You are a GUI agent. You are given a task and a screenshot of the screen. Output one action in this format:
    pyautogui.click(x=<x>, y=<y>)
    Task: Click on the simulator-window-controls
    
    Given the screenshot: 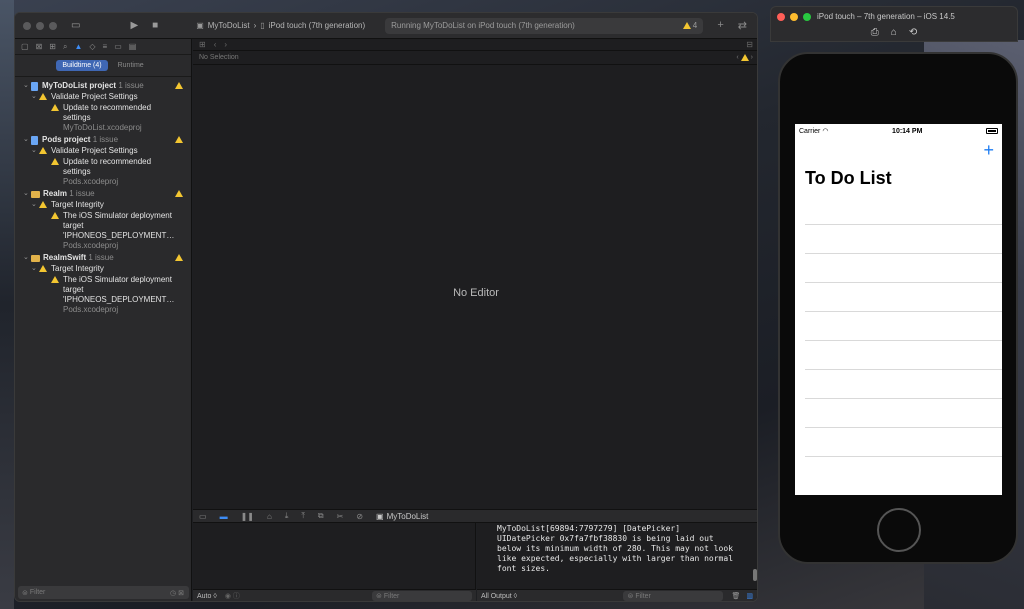 What is the action you would take?
    pyautogui.click(x=794, y=17)
    